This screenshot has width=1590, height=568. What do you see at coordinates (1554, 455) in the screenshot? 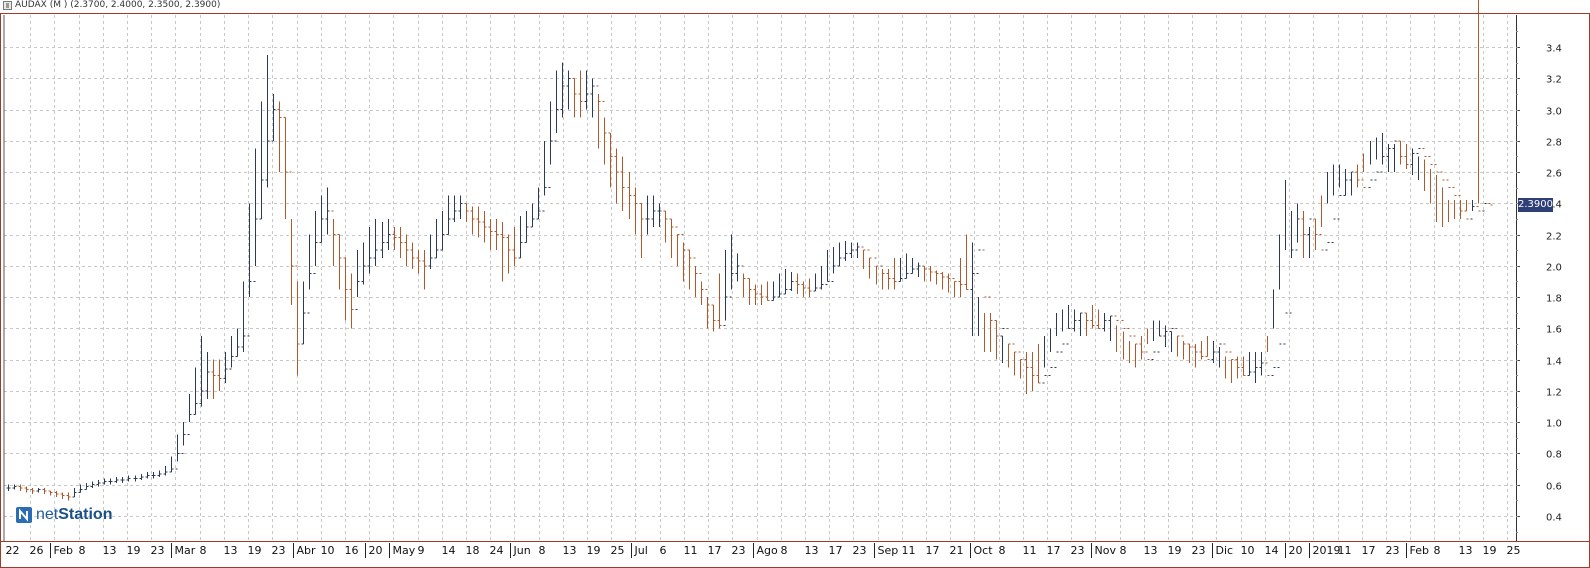
I see `y-tick-label: 0.8` at bounding box center [1554, 455].